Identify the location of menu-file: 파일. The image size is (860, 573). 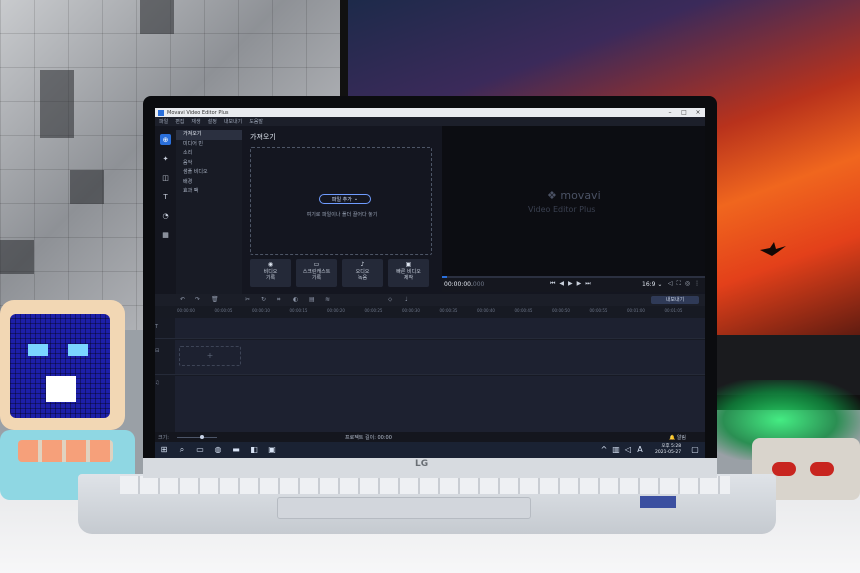
(163, 121).